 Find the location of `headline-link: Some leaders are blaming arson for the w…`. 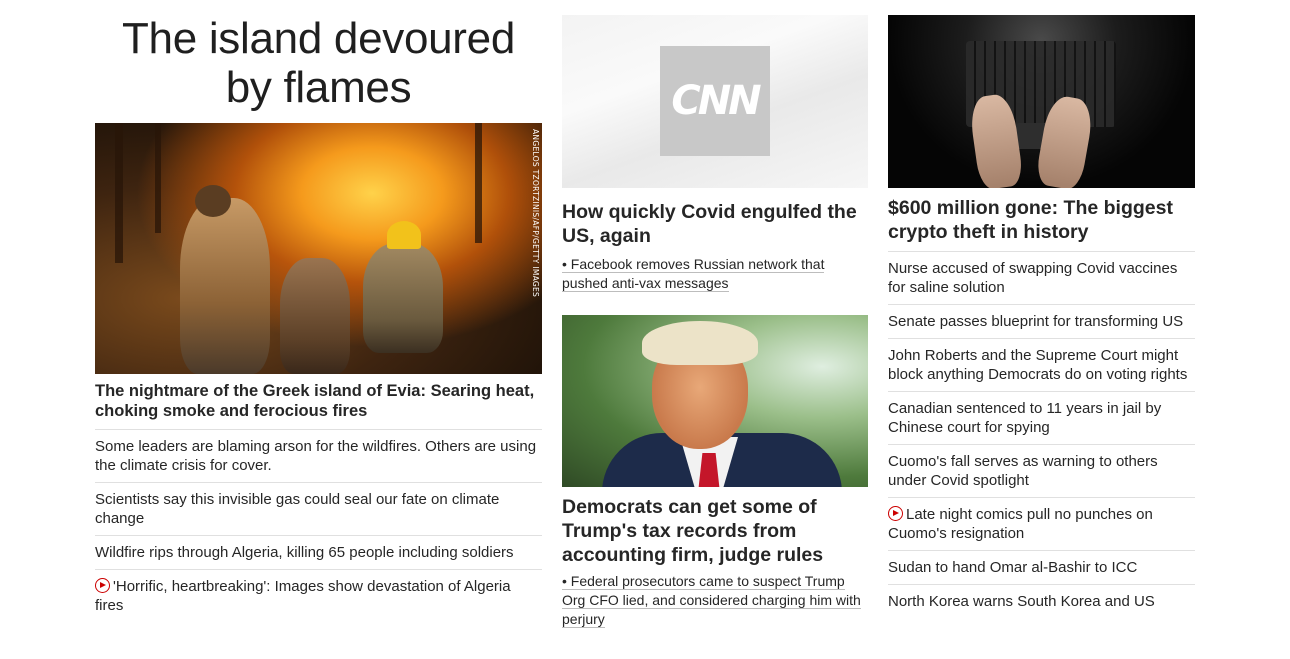

headline-link: Some leaders are blaming arson for the w… is located at coordinates (318, 455).